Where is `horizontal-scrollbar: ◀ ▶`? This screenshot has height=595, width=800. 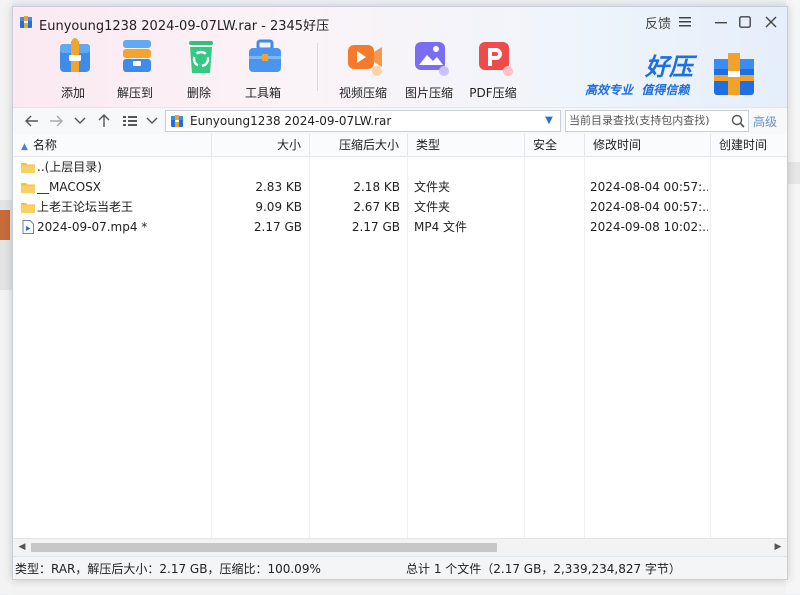
horizontal-scrollbar: ◀ ▶ is located at coordinates (400, 547).